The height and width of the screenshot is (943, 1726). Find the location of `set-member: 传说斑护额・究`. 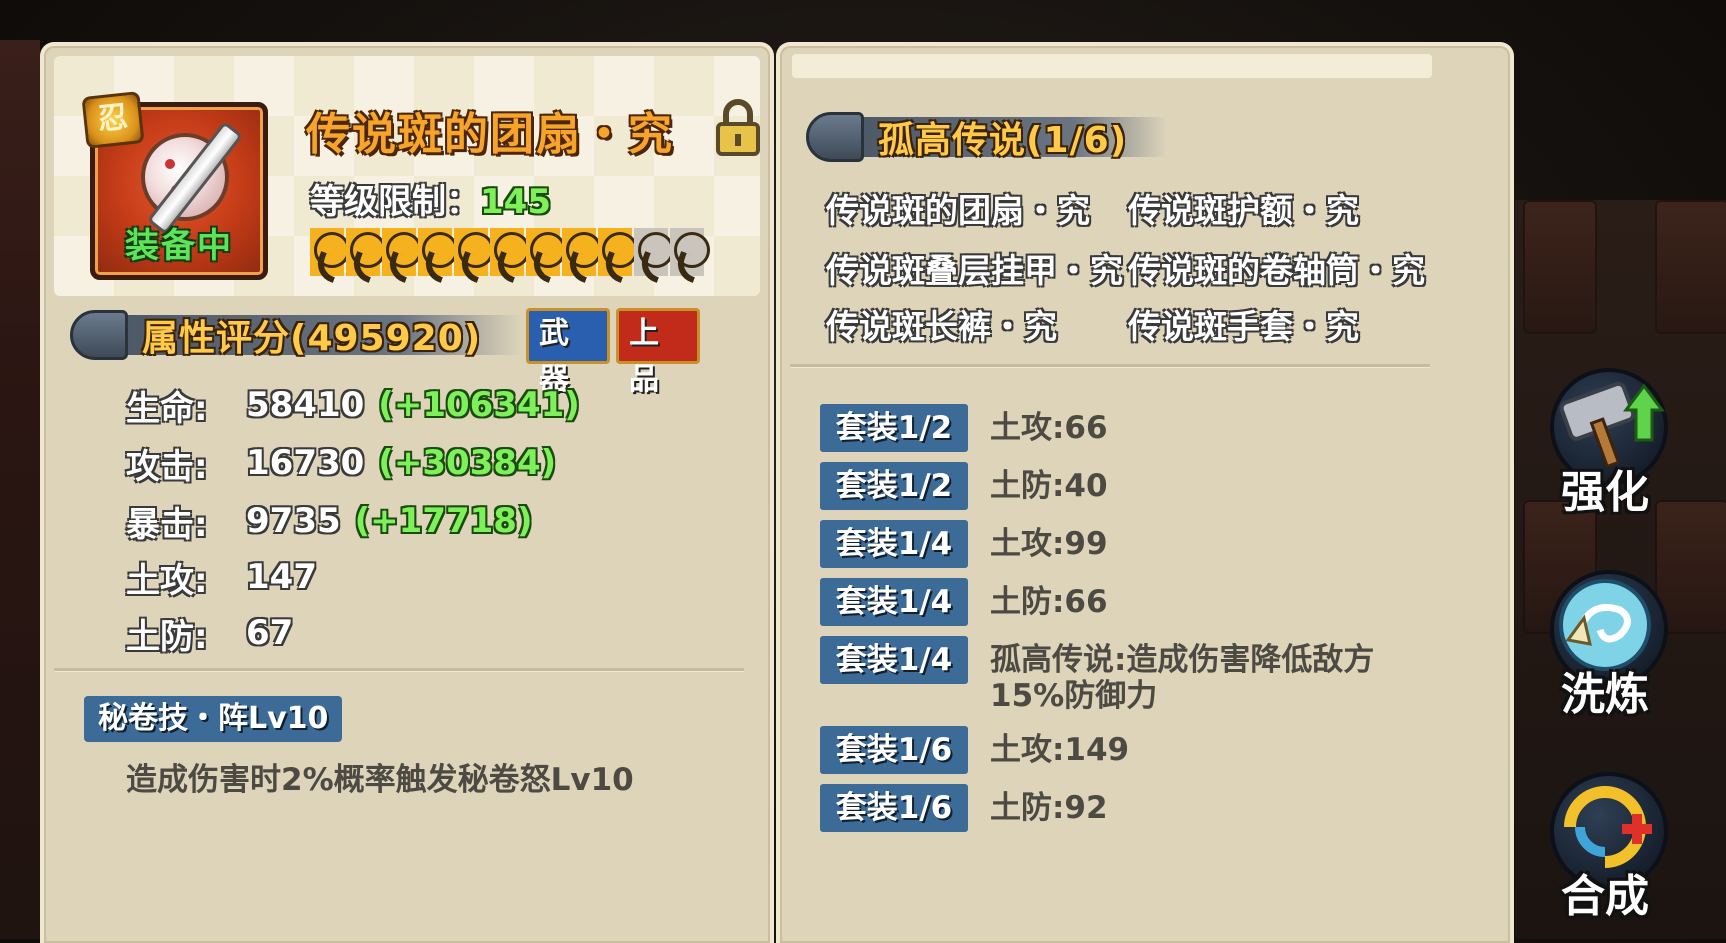

set-member: 传说斑护额・究 is located at coordinates (1243, 210).